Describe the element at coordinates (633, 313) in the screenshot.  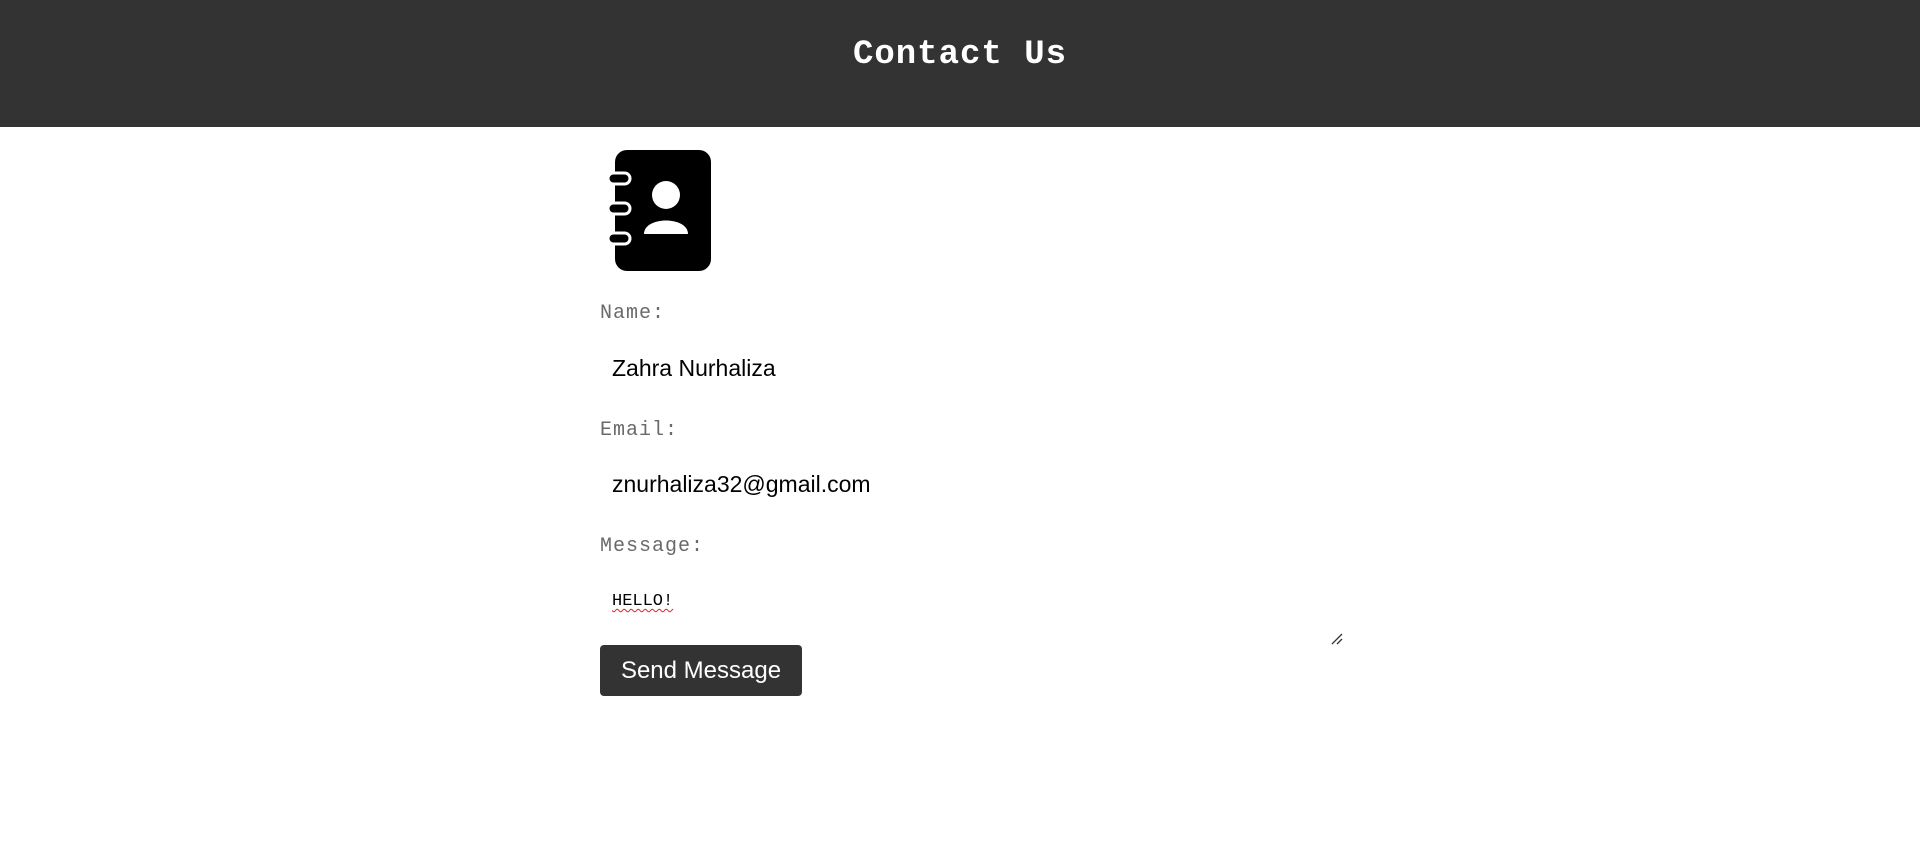
I see `name-label: Name:` at that location.